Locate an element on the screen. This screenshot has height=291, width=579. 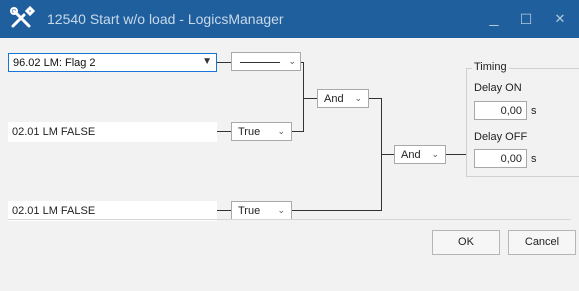
input1-command-value: 96.02 LM: Flag 2 is located at coordinates (54, 63).